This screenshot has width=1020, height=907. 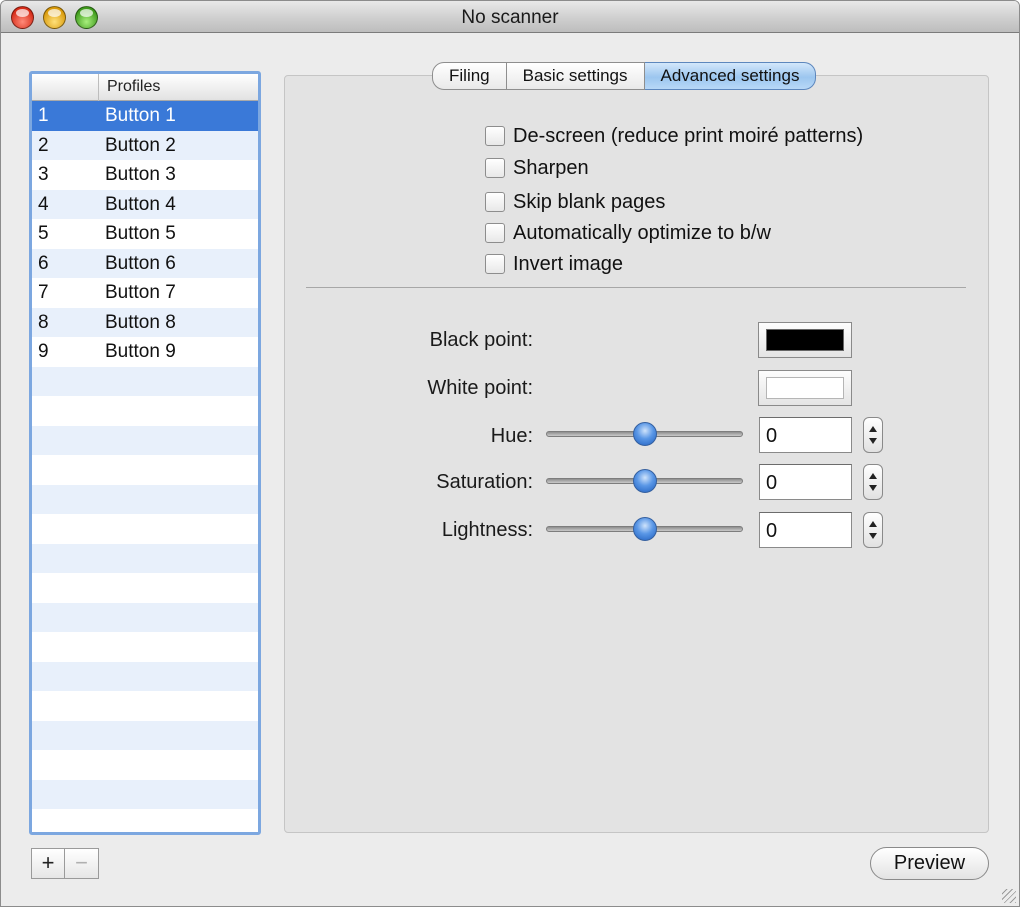 I want to click on invert-image-option: Invert image, so click(x=554, y=264).